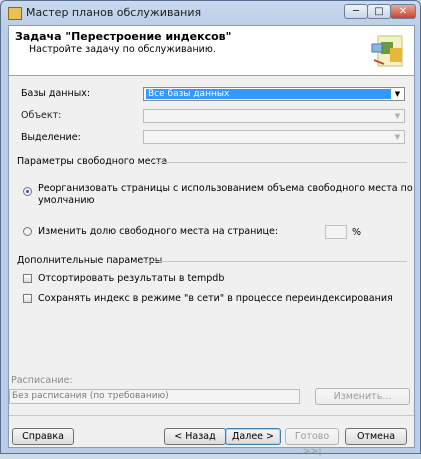  What do you see at coordinates (122, 49) in the screenshot?
I see `page-subtitle: Настройте задачу по обслуживанию.` at bounding box center [122, 49].